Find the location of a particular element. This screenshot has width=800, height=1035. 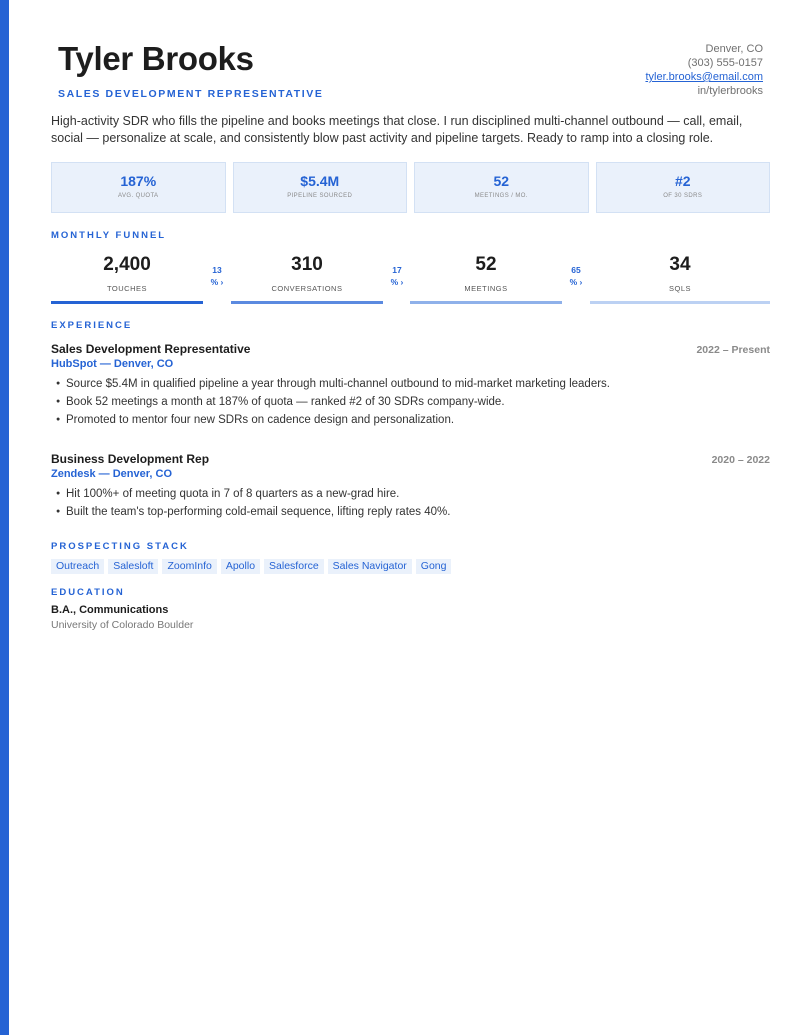

funnel-stage-label: CONVERSATIONS is located at coordinates (307, 288).